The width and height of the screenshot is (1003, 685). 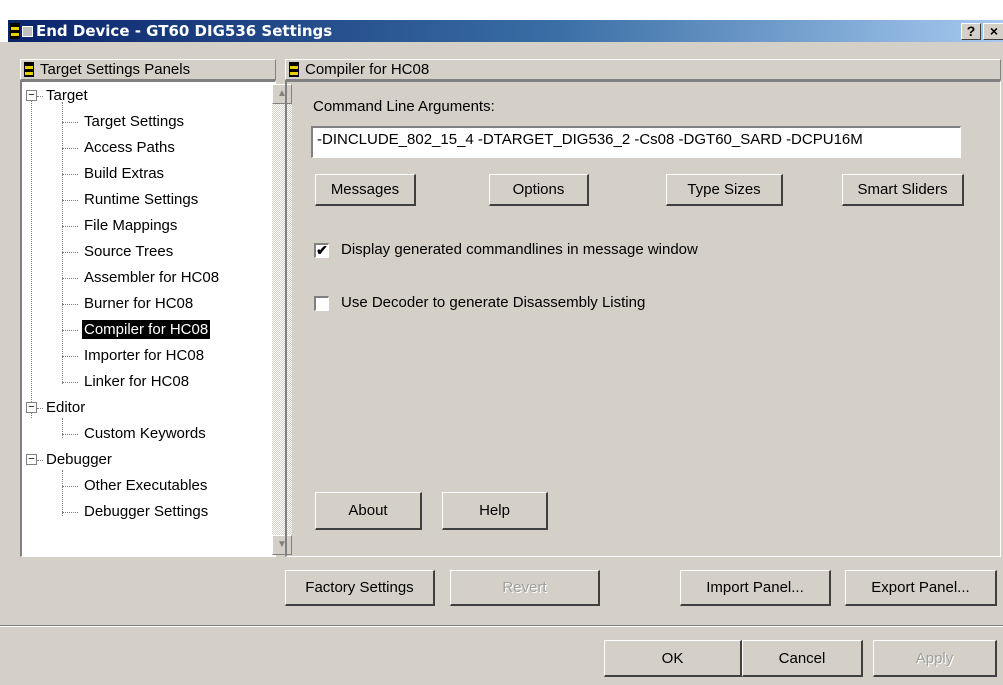 What do you see at coordinates (27, 31) in the screenshot?
I see `window-menu-icon` at bounding box center [27, 31].